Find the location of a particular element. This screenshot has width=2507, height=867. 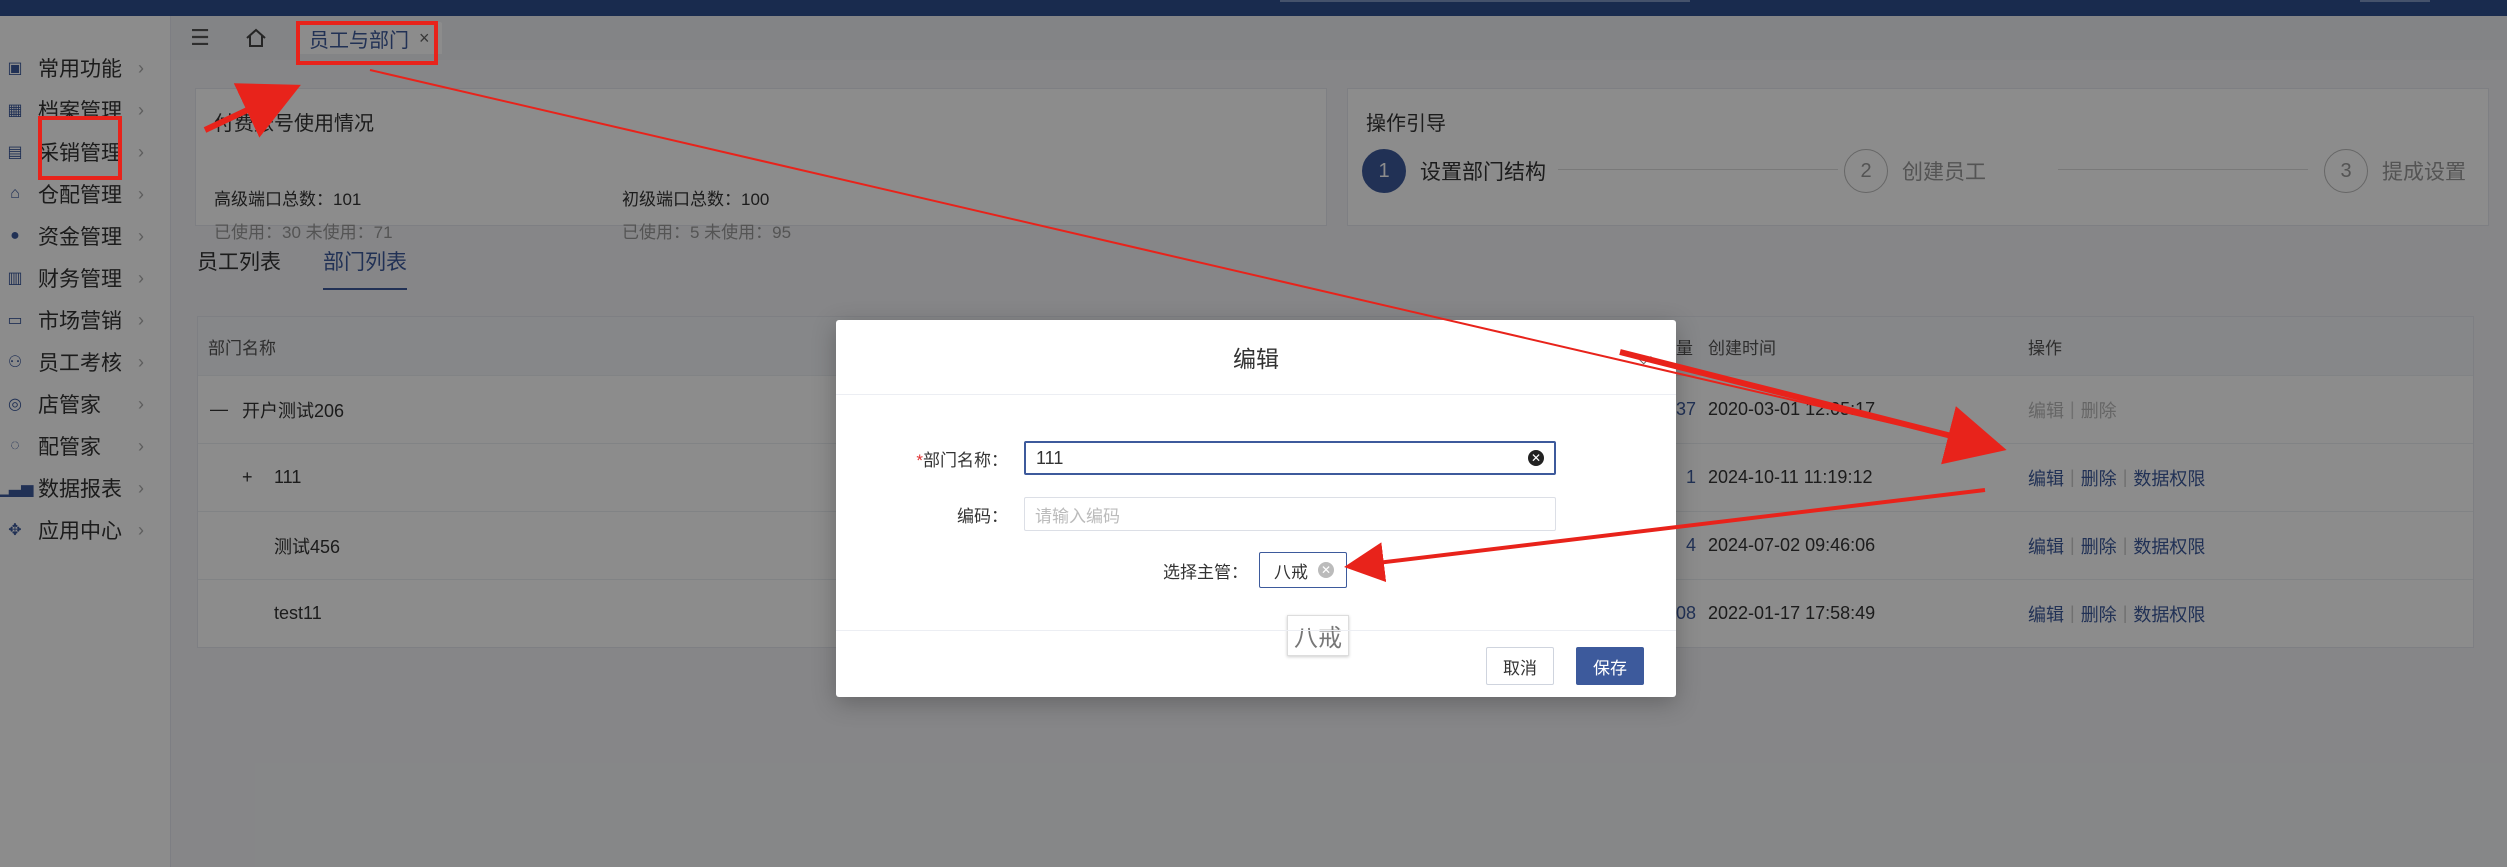

department-name-input: 111 ✕ is located at coordinates (1290, 458).